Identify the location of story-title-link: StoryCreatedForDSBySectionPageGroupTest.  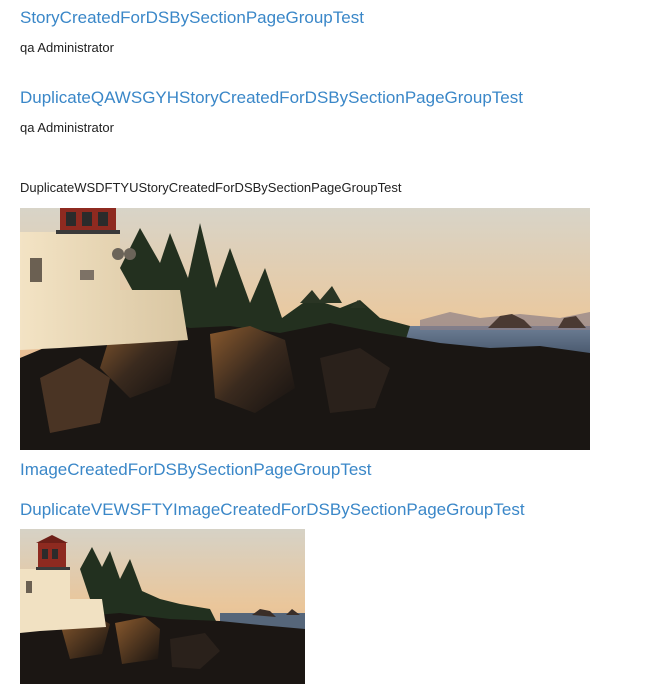
(192, 18).